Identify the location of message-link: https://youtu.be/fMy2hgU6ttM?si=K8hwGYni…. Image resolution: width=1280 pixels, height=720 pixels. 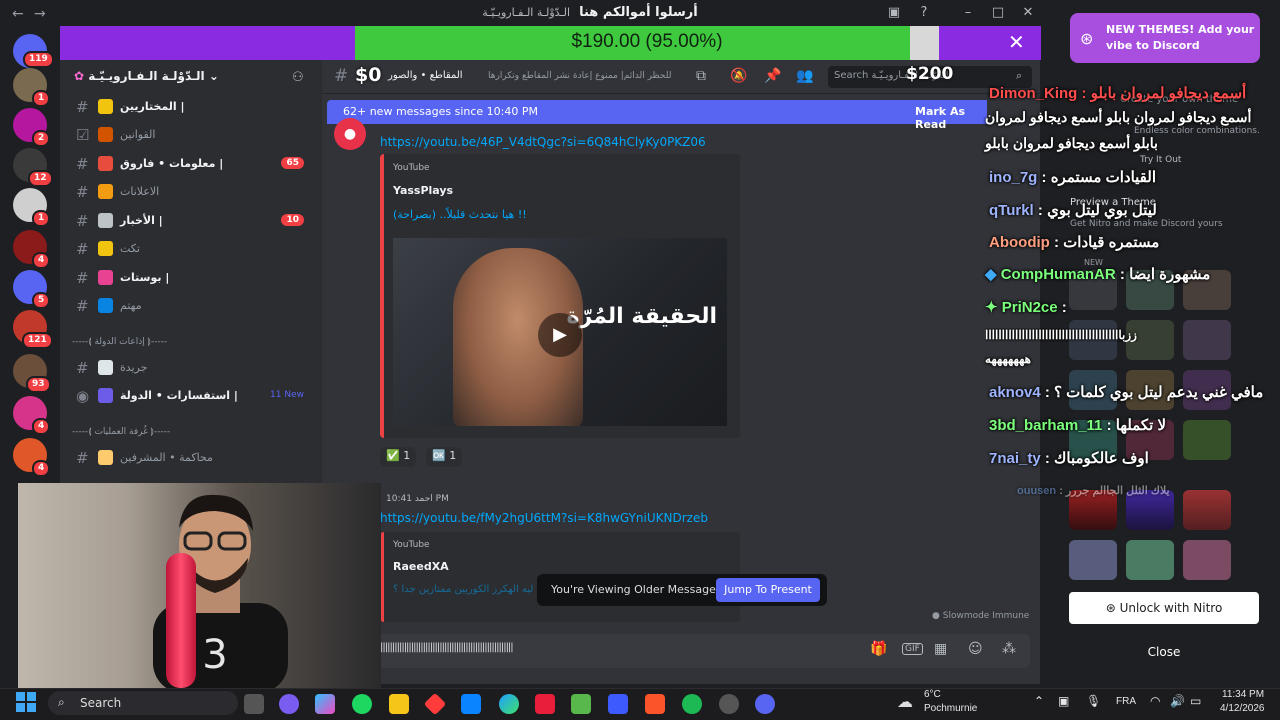
(544, 518).